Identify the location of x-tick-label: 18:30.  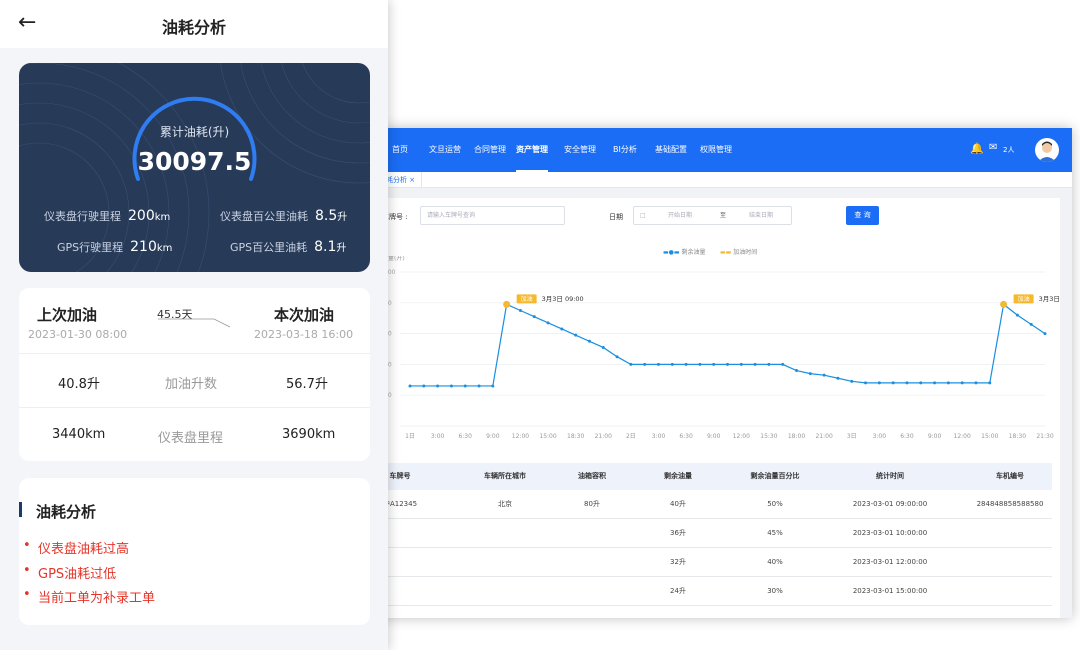
(1017, 436).